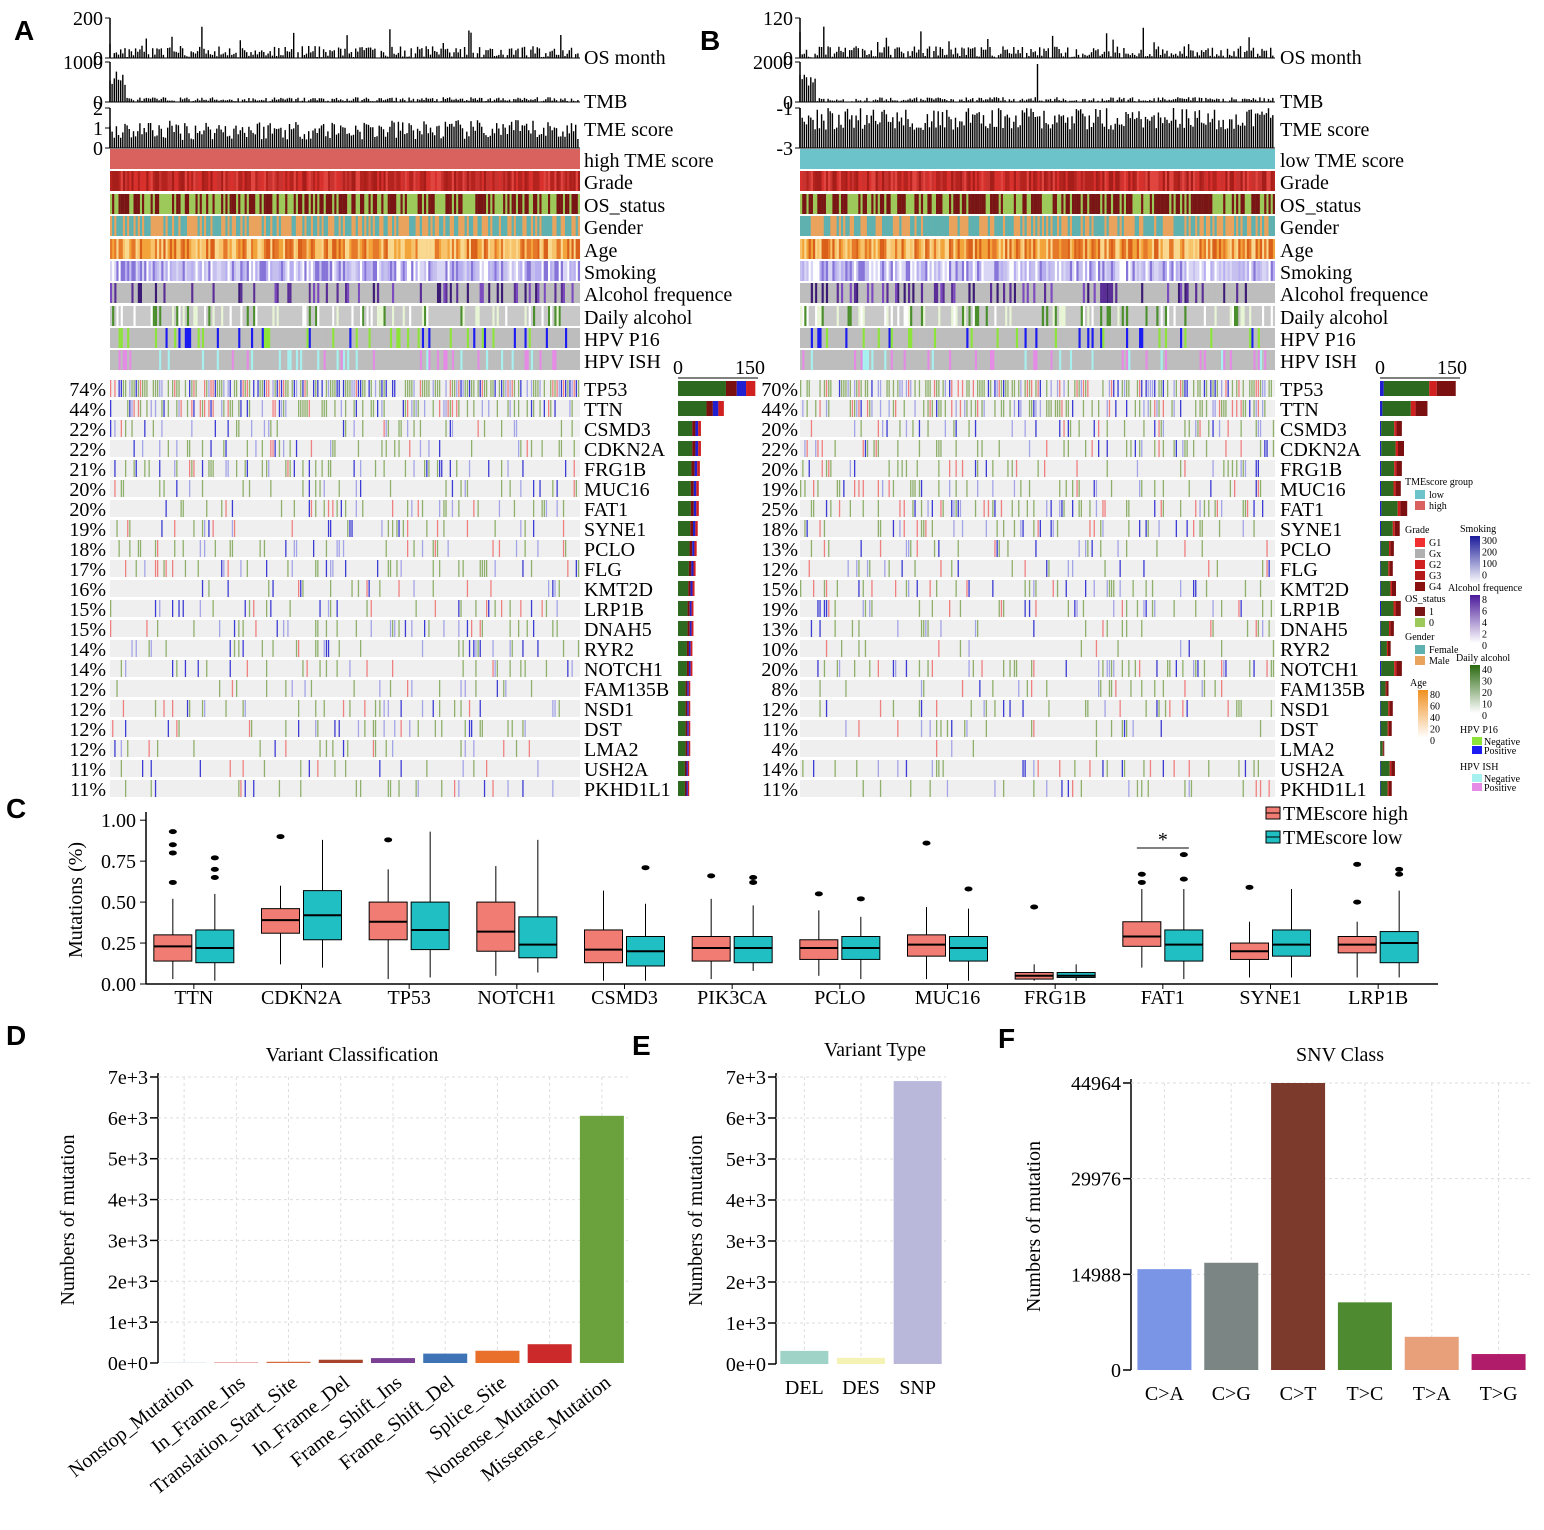 The image size is (1544, 1530). I want to click on chart-title: Variant Type, so click(875, 1050).